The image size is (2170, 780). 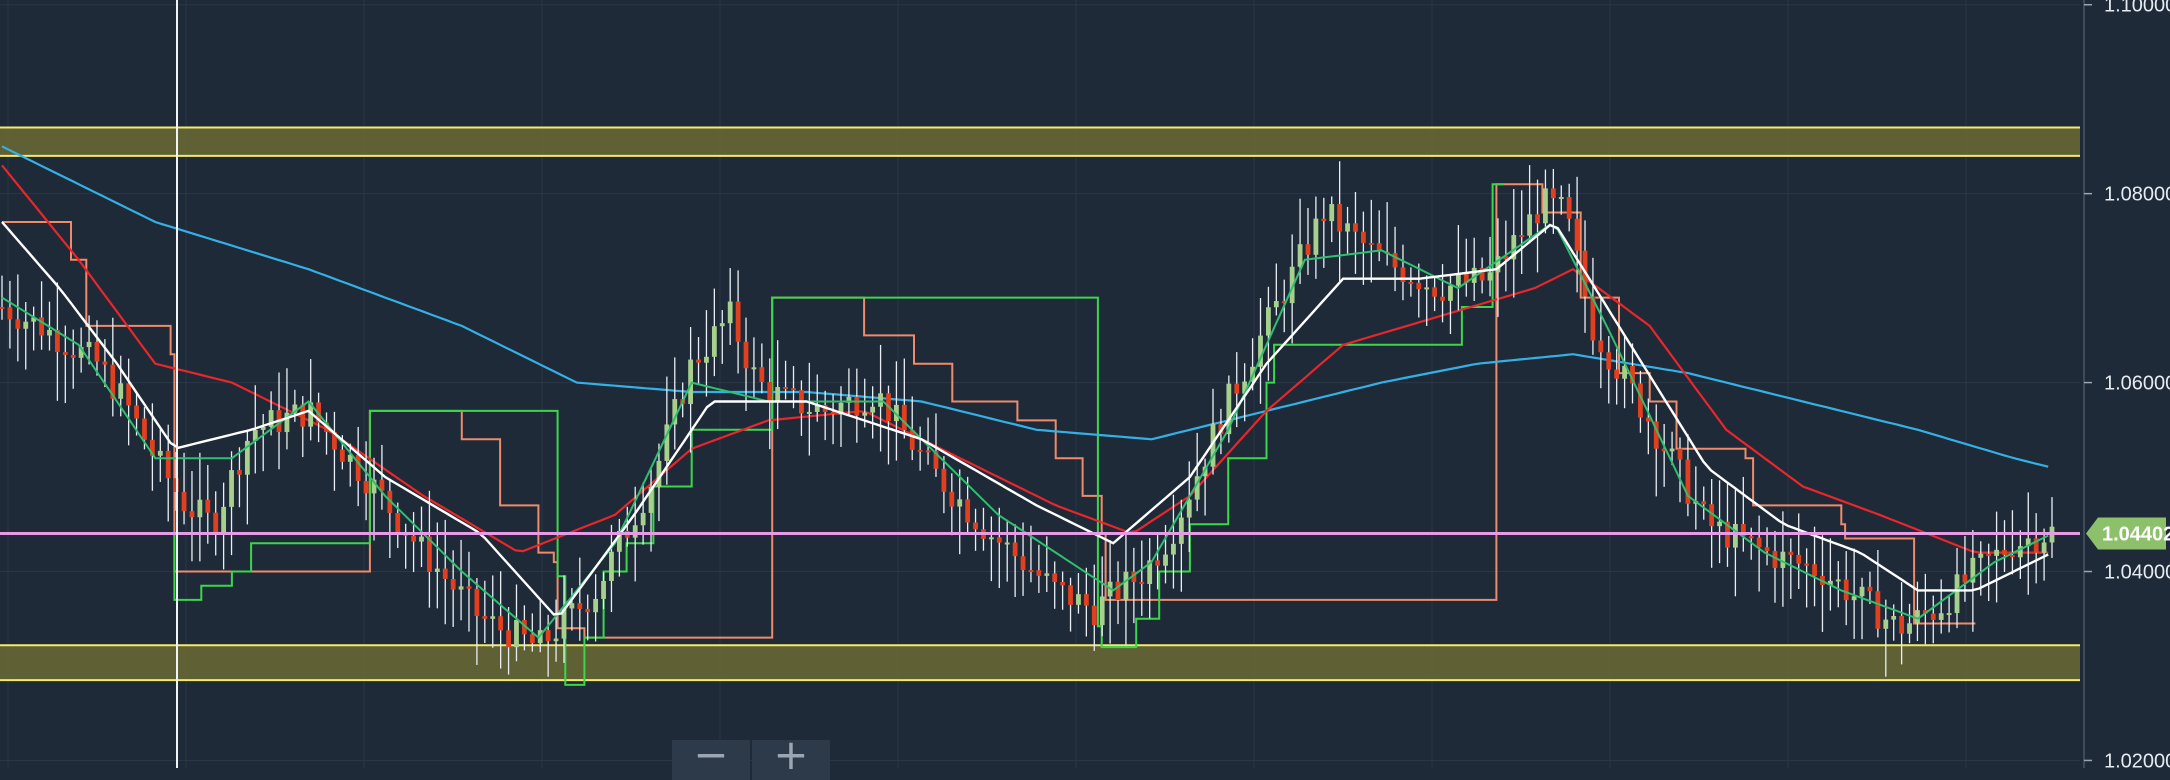 What do you see at coordinates (2137, 759) in the screenshot?
I see `price-axis-label-4: 1.02000` at bounding box center [2137, 759].